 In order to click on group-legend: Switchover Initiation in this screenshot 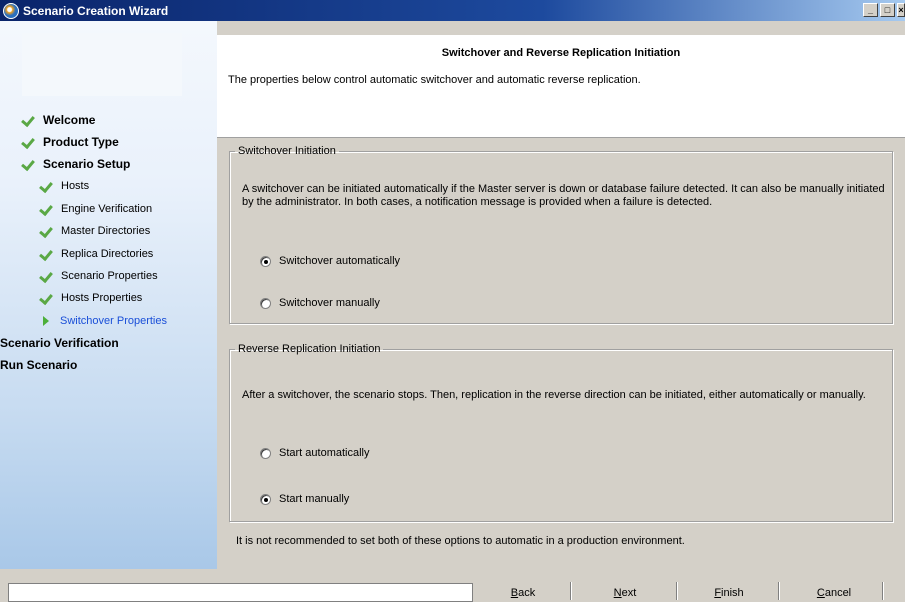, I will do `click(287, 151)`.